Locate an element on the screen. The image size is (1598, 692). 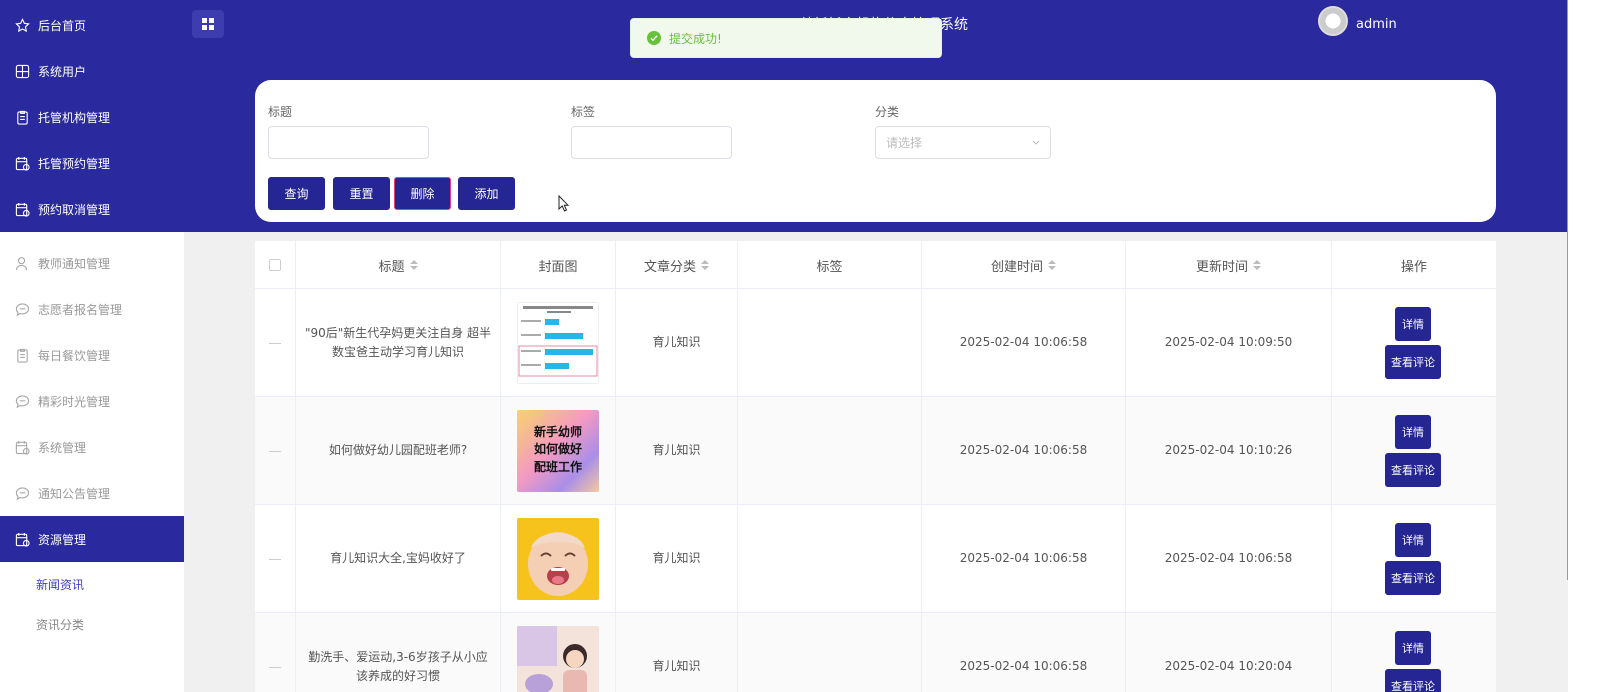
sidebar-subitem-news: 新闻资讯 is located at coordinates (60, 584).